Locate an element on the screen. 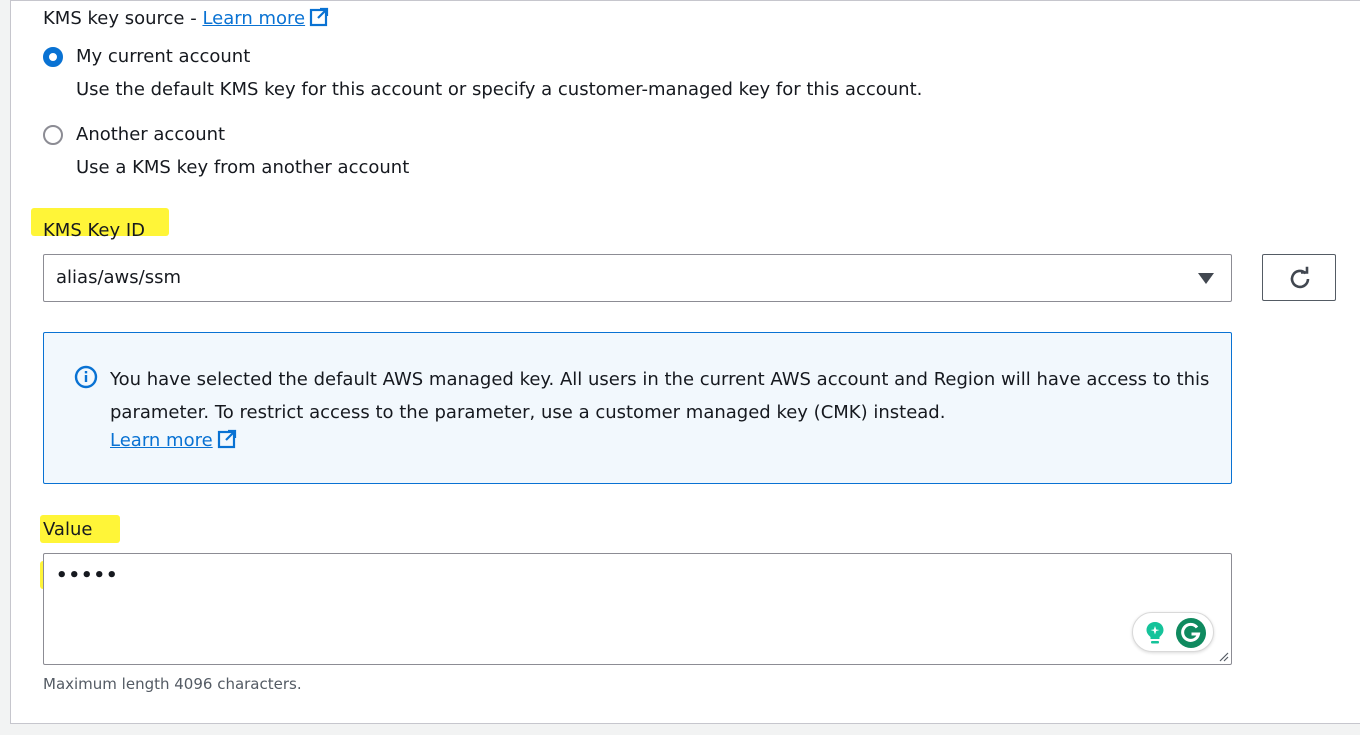  radio-button-unchecked is located at coordinates (53, 135).